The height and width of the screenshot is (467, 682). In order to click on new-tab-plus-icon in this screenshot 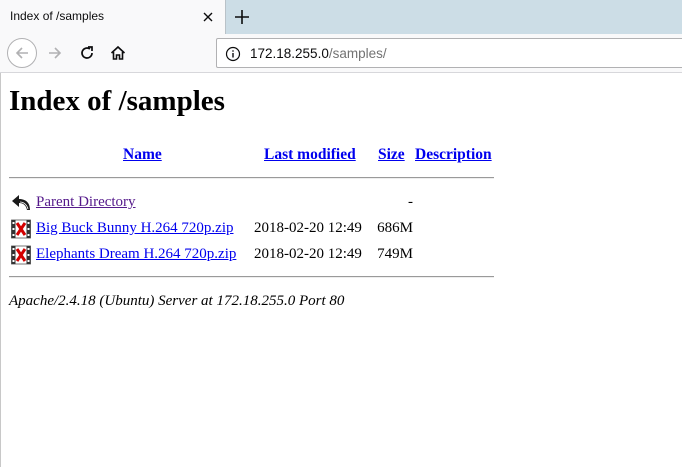, I will do `click(242, 17)`.